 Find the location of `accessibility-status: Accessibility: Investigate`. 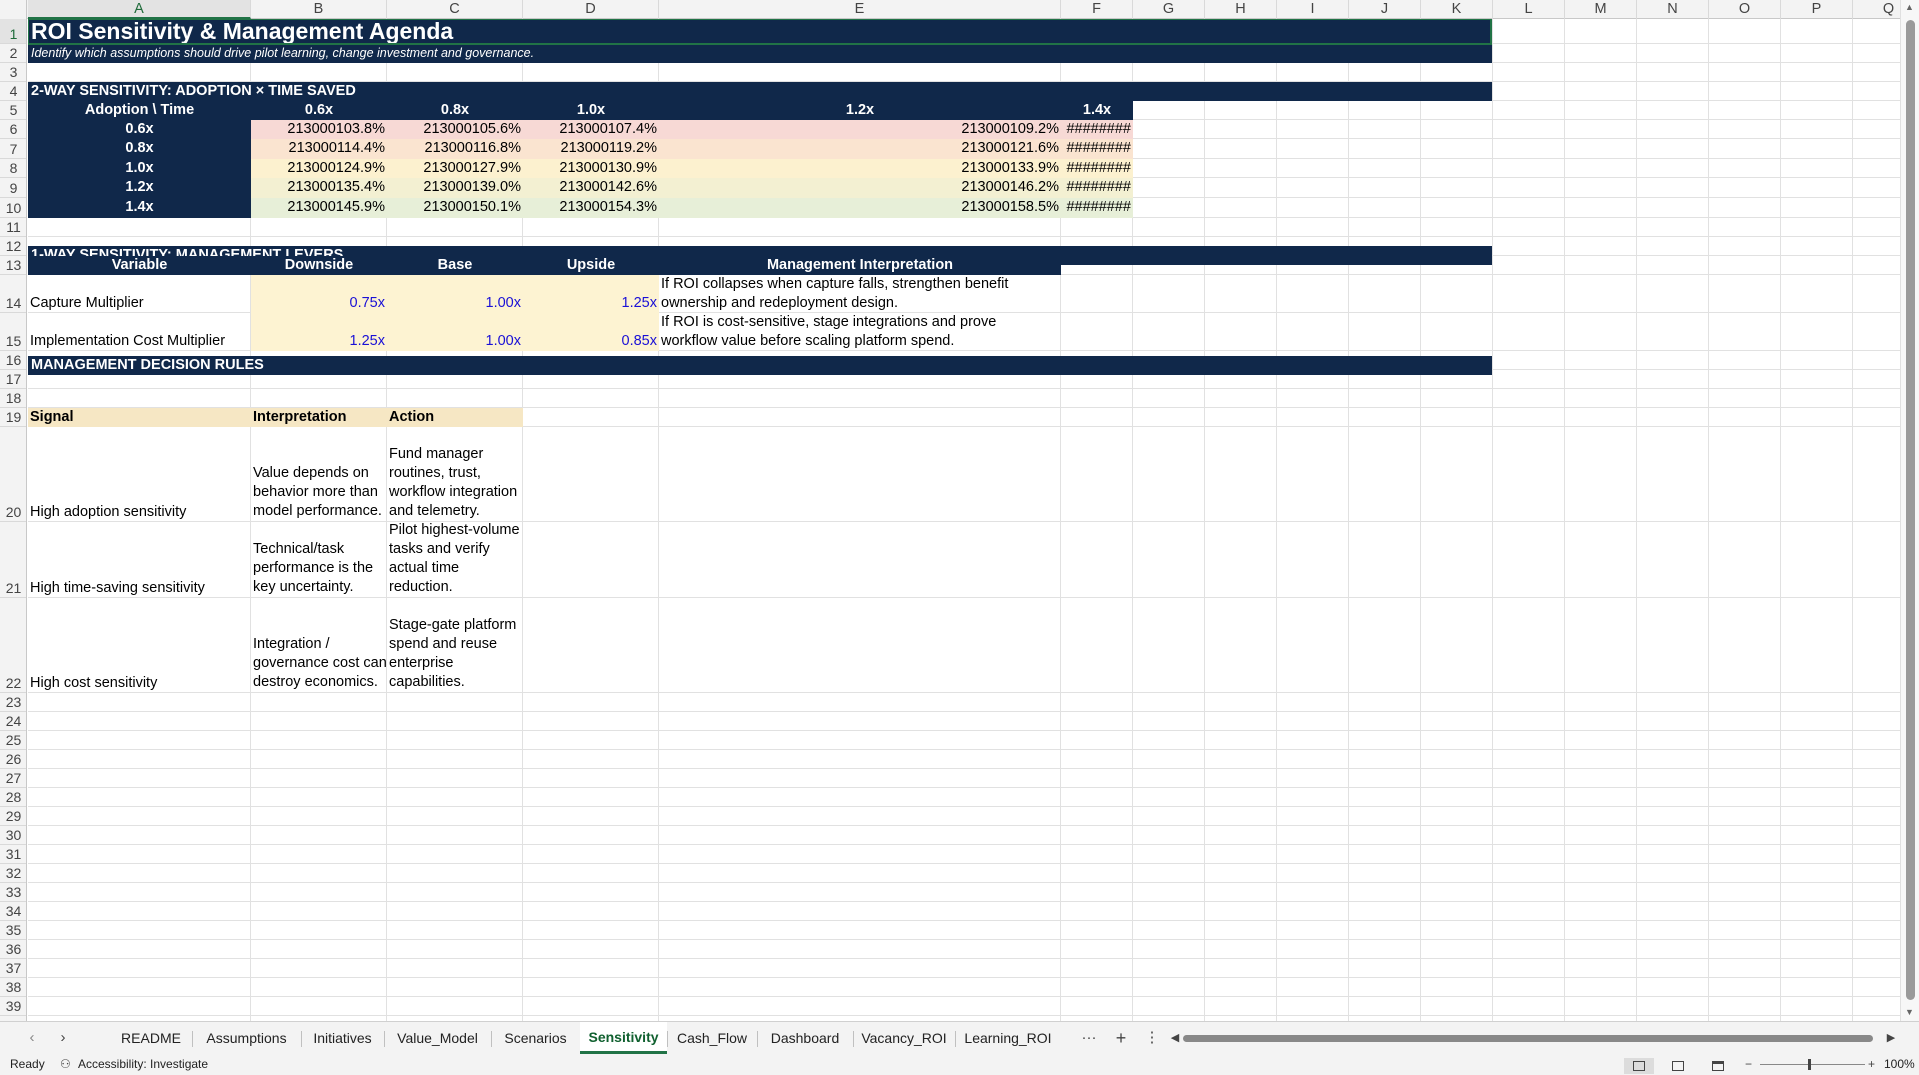

accessibility-status: Accessibility: Investigate is located at coordinates (143, 1064).